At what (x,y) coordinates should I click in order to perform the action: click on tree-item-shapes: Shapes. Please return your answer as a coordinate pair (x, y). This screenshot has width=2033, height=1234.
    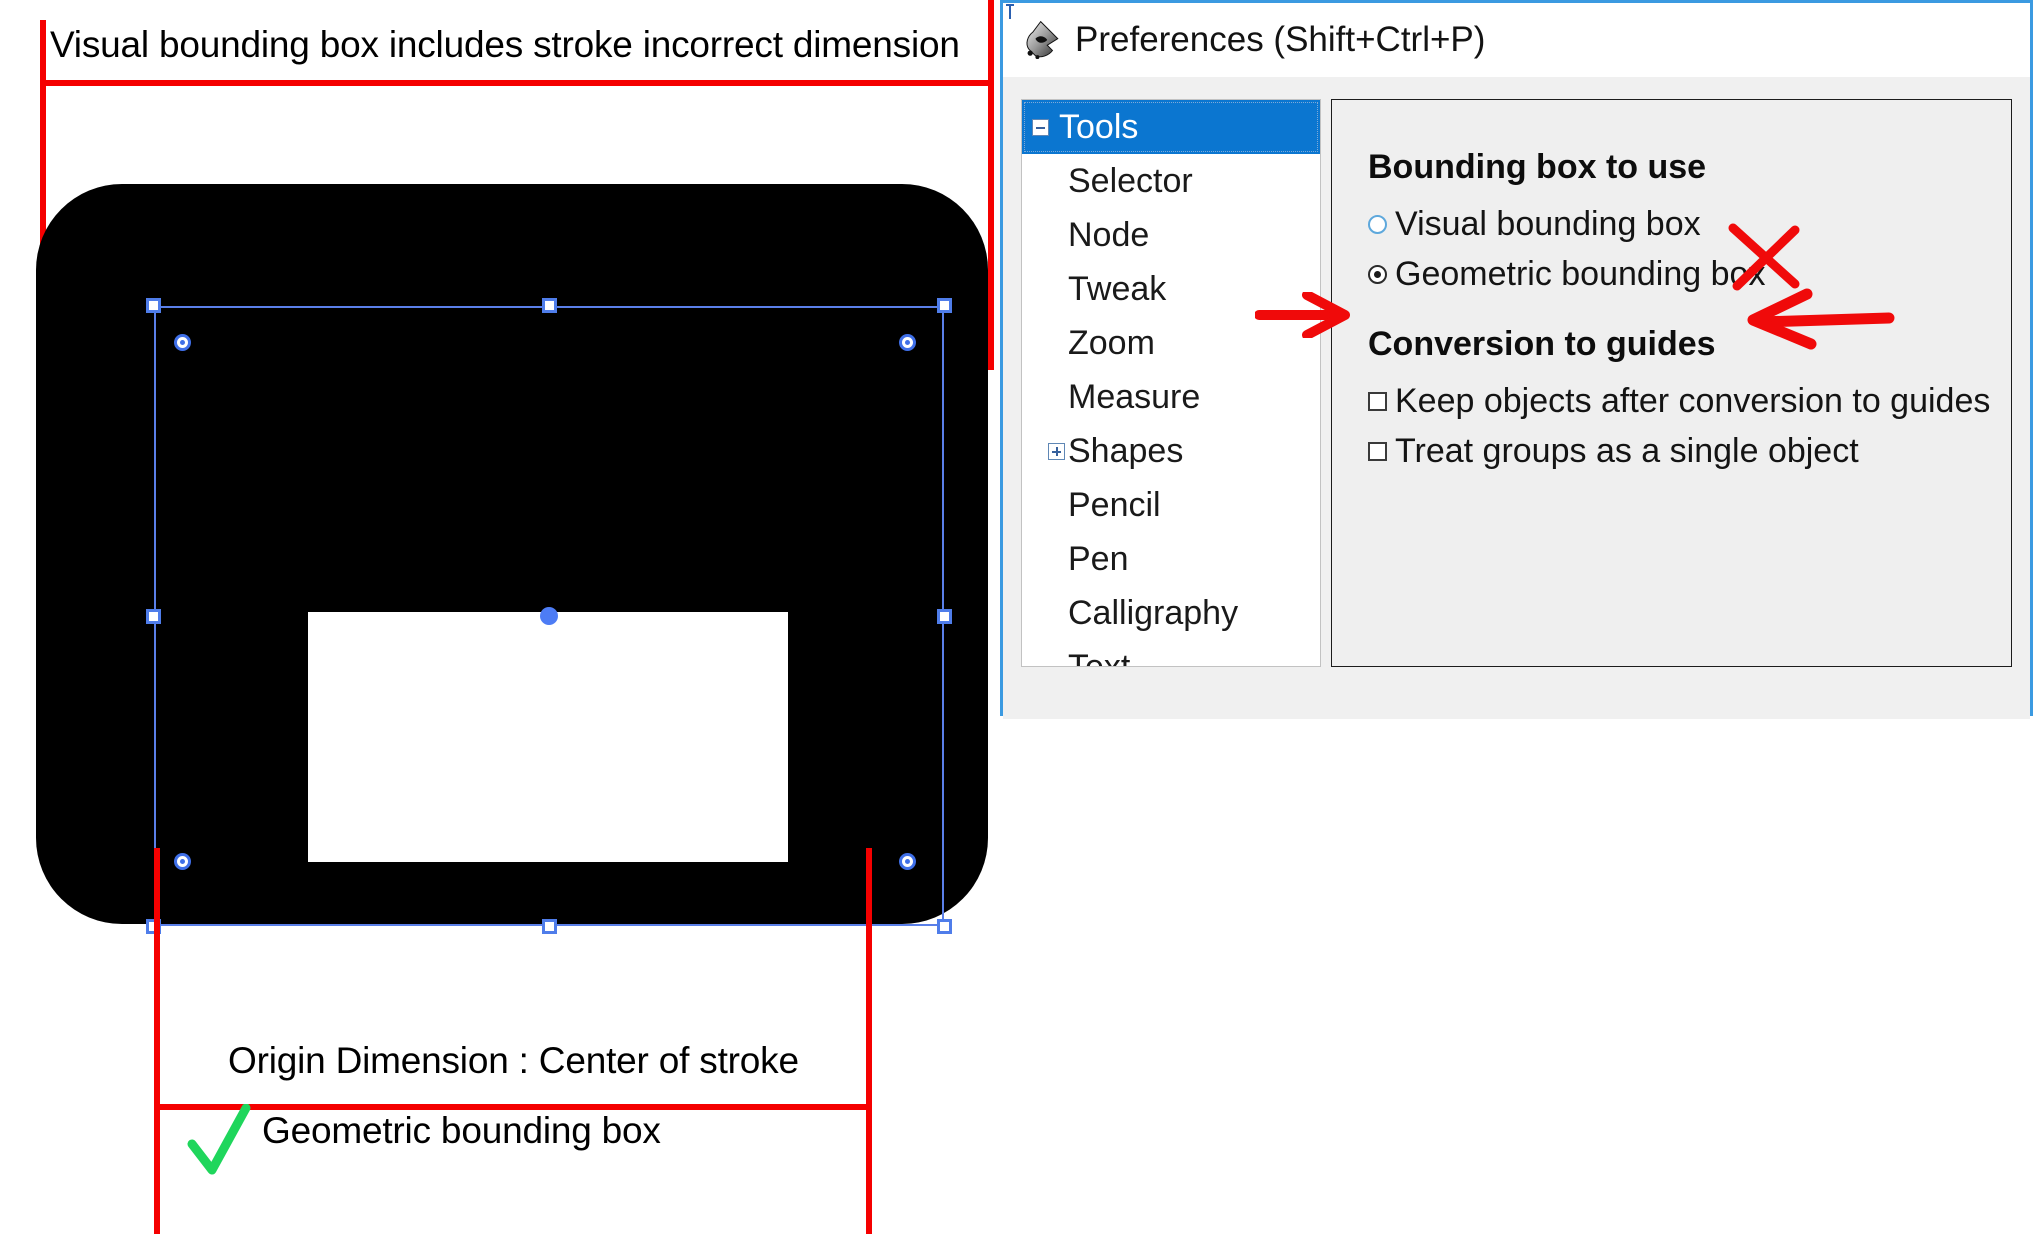
    Looking at the image, I should click on (1171, 451).